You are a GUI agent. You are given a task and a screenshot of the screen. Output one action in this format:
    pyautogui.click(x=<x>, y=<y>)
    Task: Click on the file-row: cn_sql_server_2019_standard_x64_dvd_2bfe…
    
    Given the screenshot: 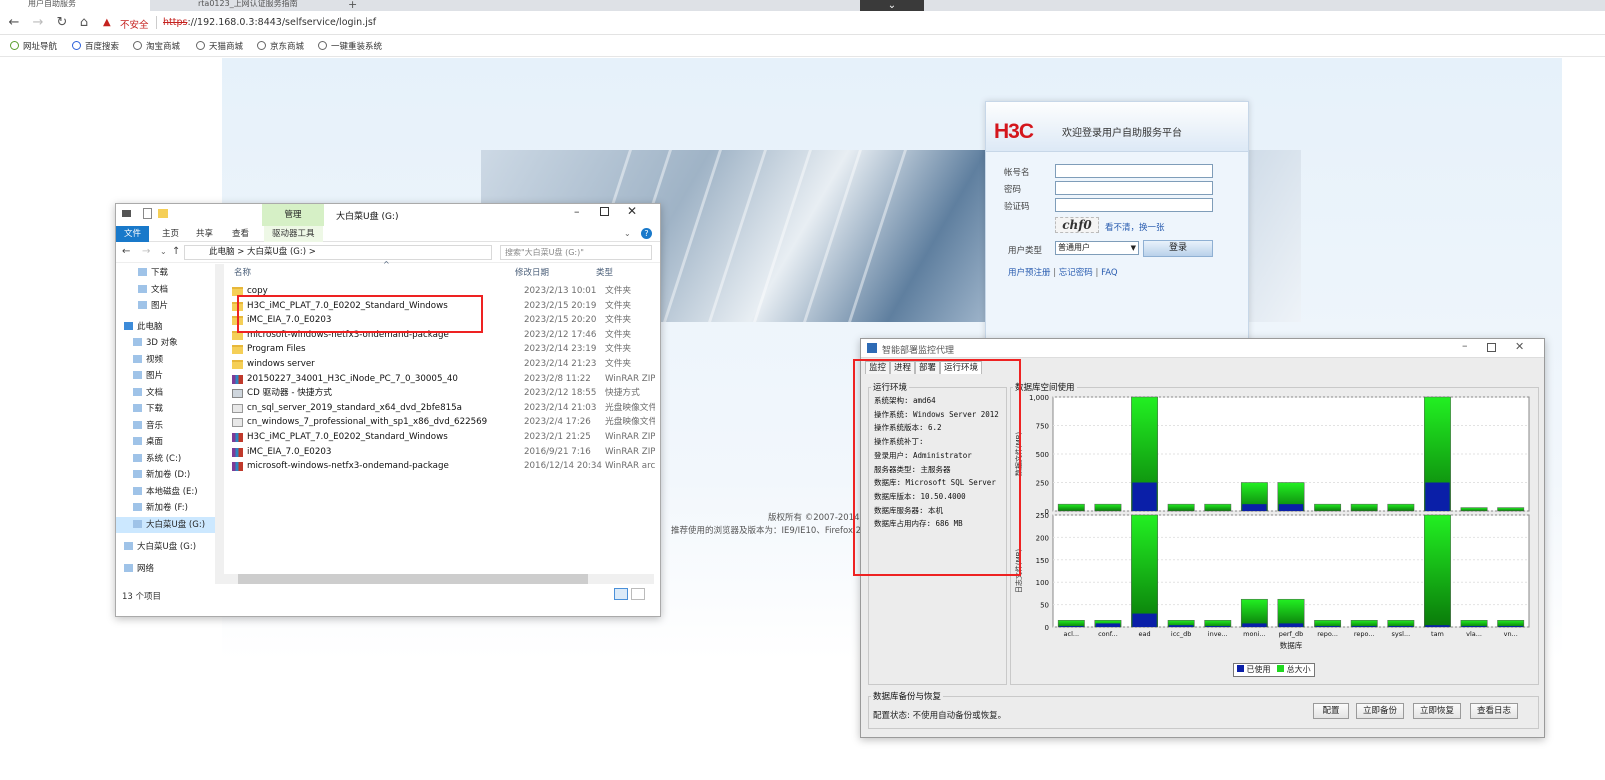 What is the action you would take?
    pyautogui.click(x=439, y=408)
    